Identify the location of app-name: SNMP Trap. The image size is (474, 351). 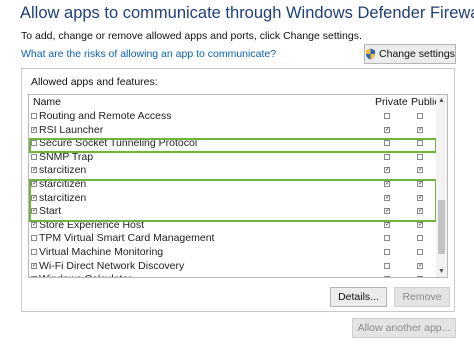
(66, 156).